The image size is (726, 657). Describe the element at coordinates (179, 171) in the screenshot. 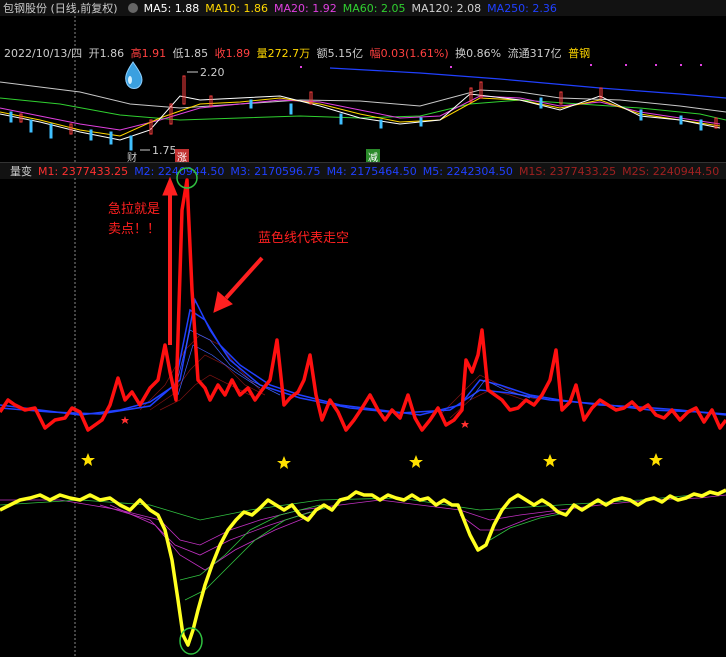

I see `indicator-m2: M2: 2240944.50` at that location.